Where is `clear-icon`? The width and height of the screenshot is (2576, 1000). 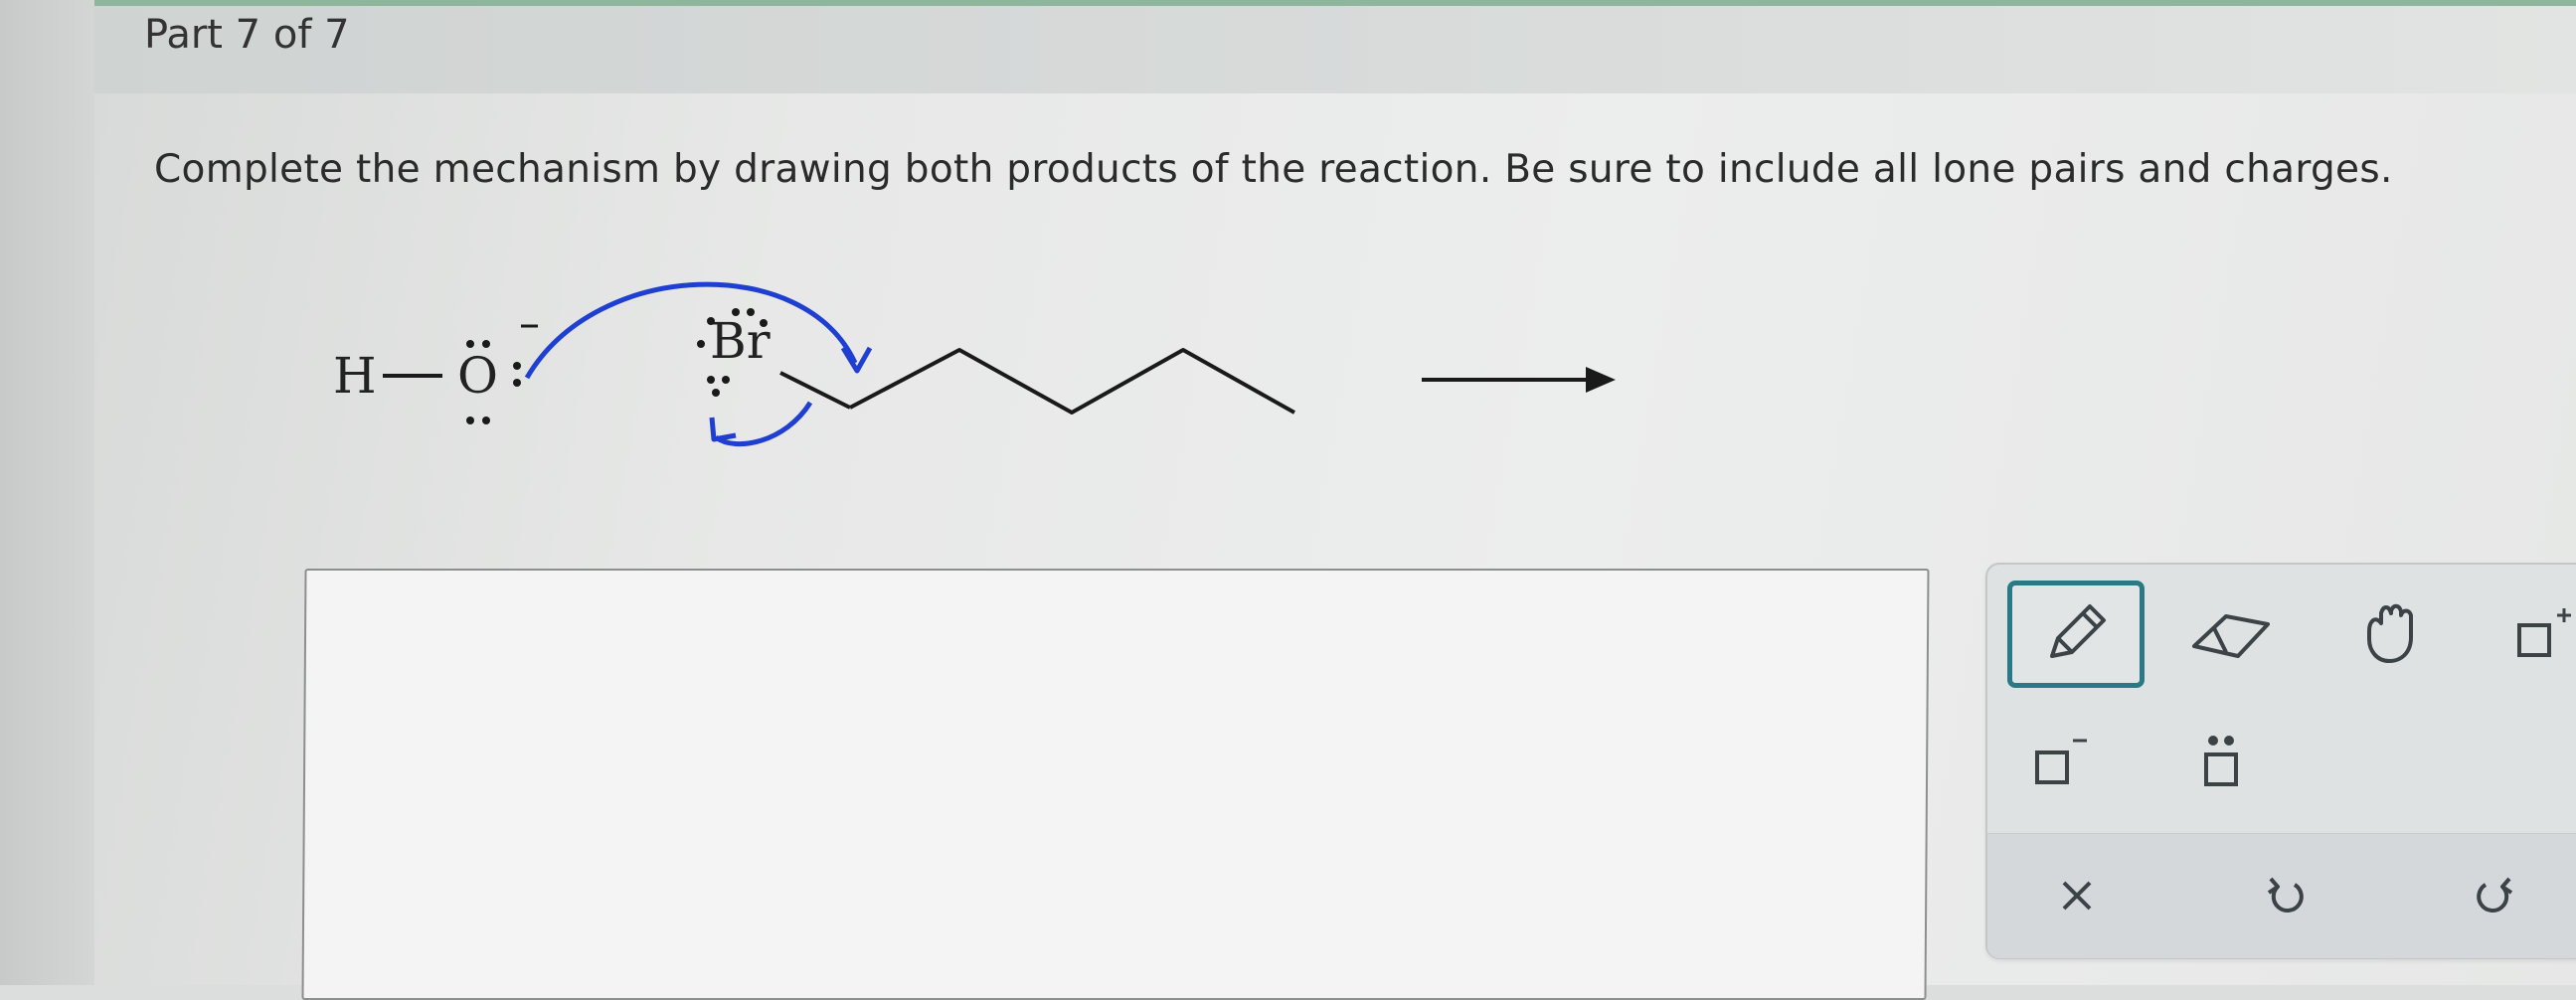 clear-icon is located at coordinates (2077, 896).